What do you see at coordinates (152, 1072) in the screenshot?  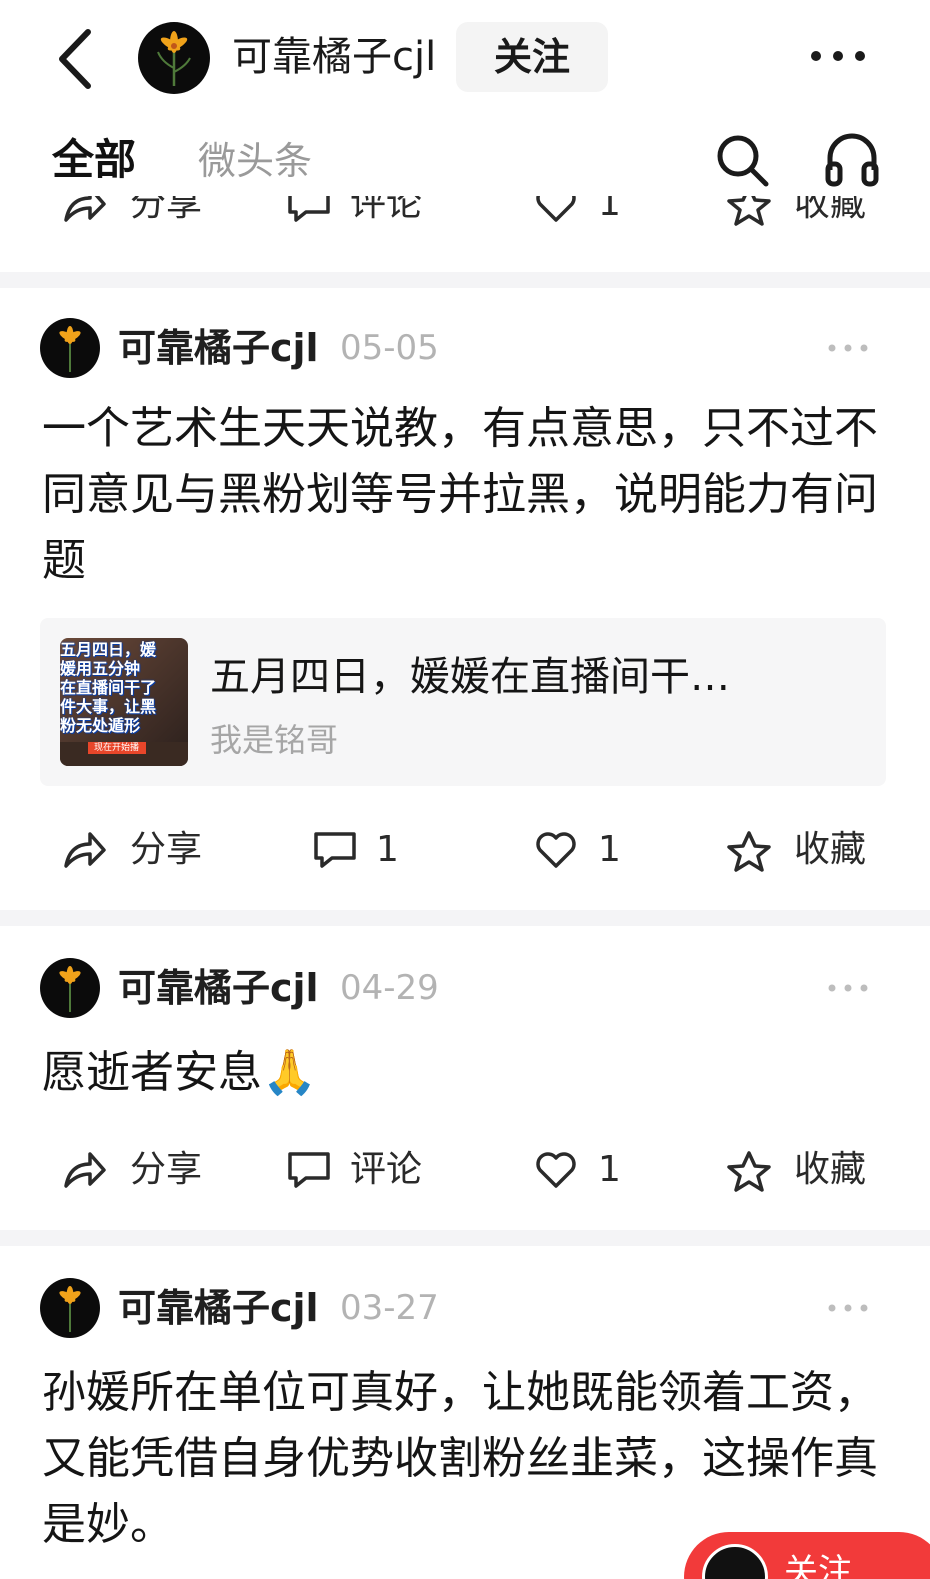 I see `post-text-body: 愿逝者安息` at bounding box center [152, 1072].